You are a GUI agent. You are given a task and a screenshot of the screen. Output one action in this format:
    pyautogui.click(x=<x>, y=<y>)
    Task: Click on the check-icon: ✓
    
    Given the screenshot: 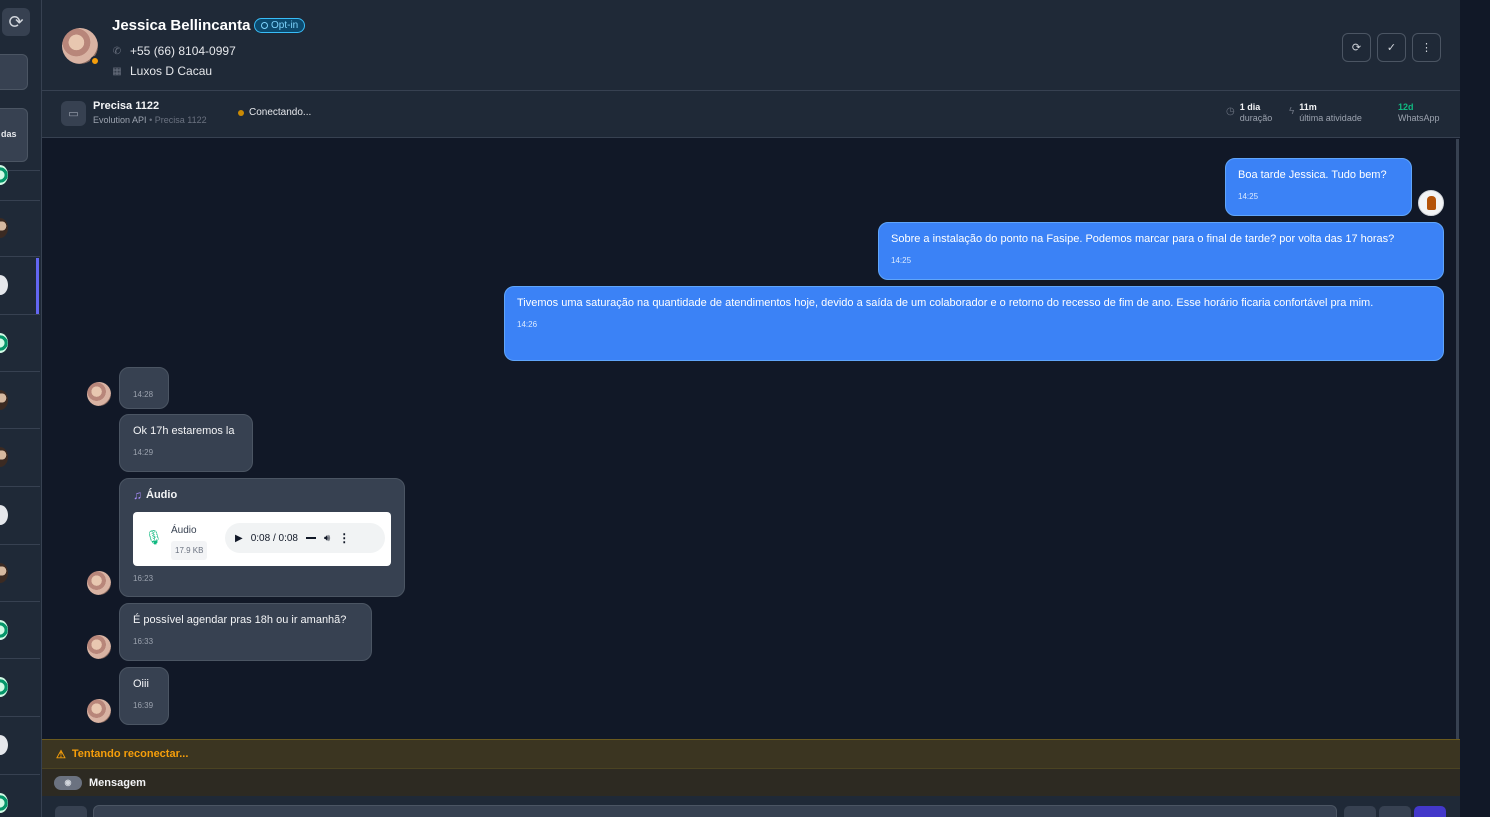 What is the action you would take?
    pyautogui.click(x=1391, y=48)
    